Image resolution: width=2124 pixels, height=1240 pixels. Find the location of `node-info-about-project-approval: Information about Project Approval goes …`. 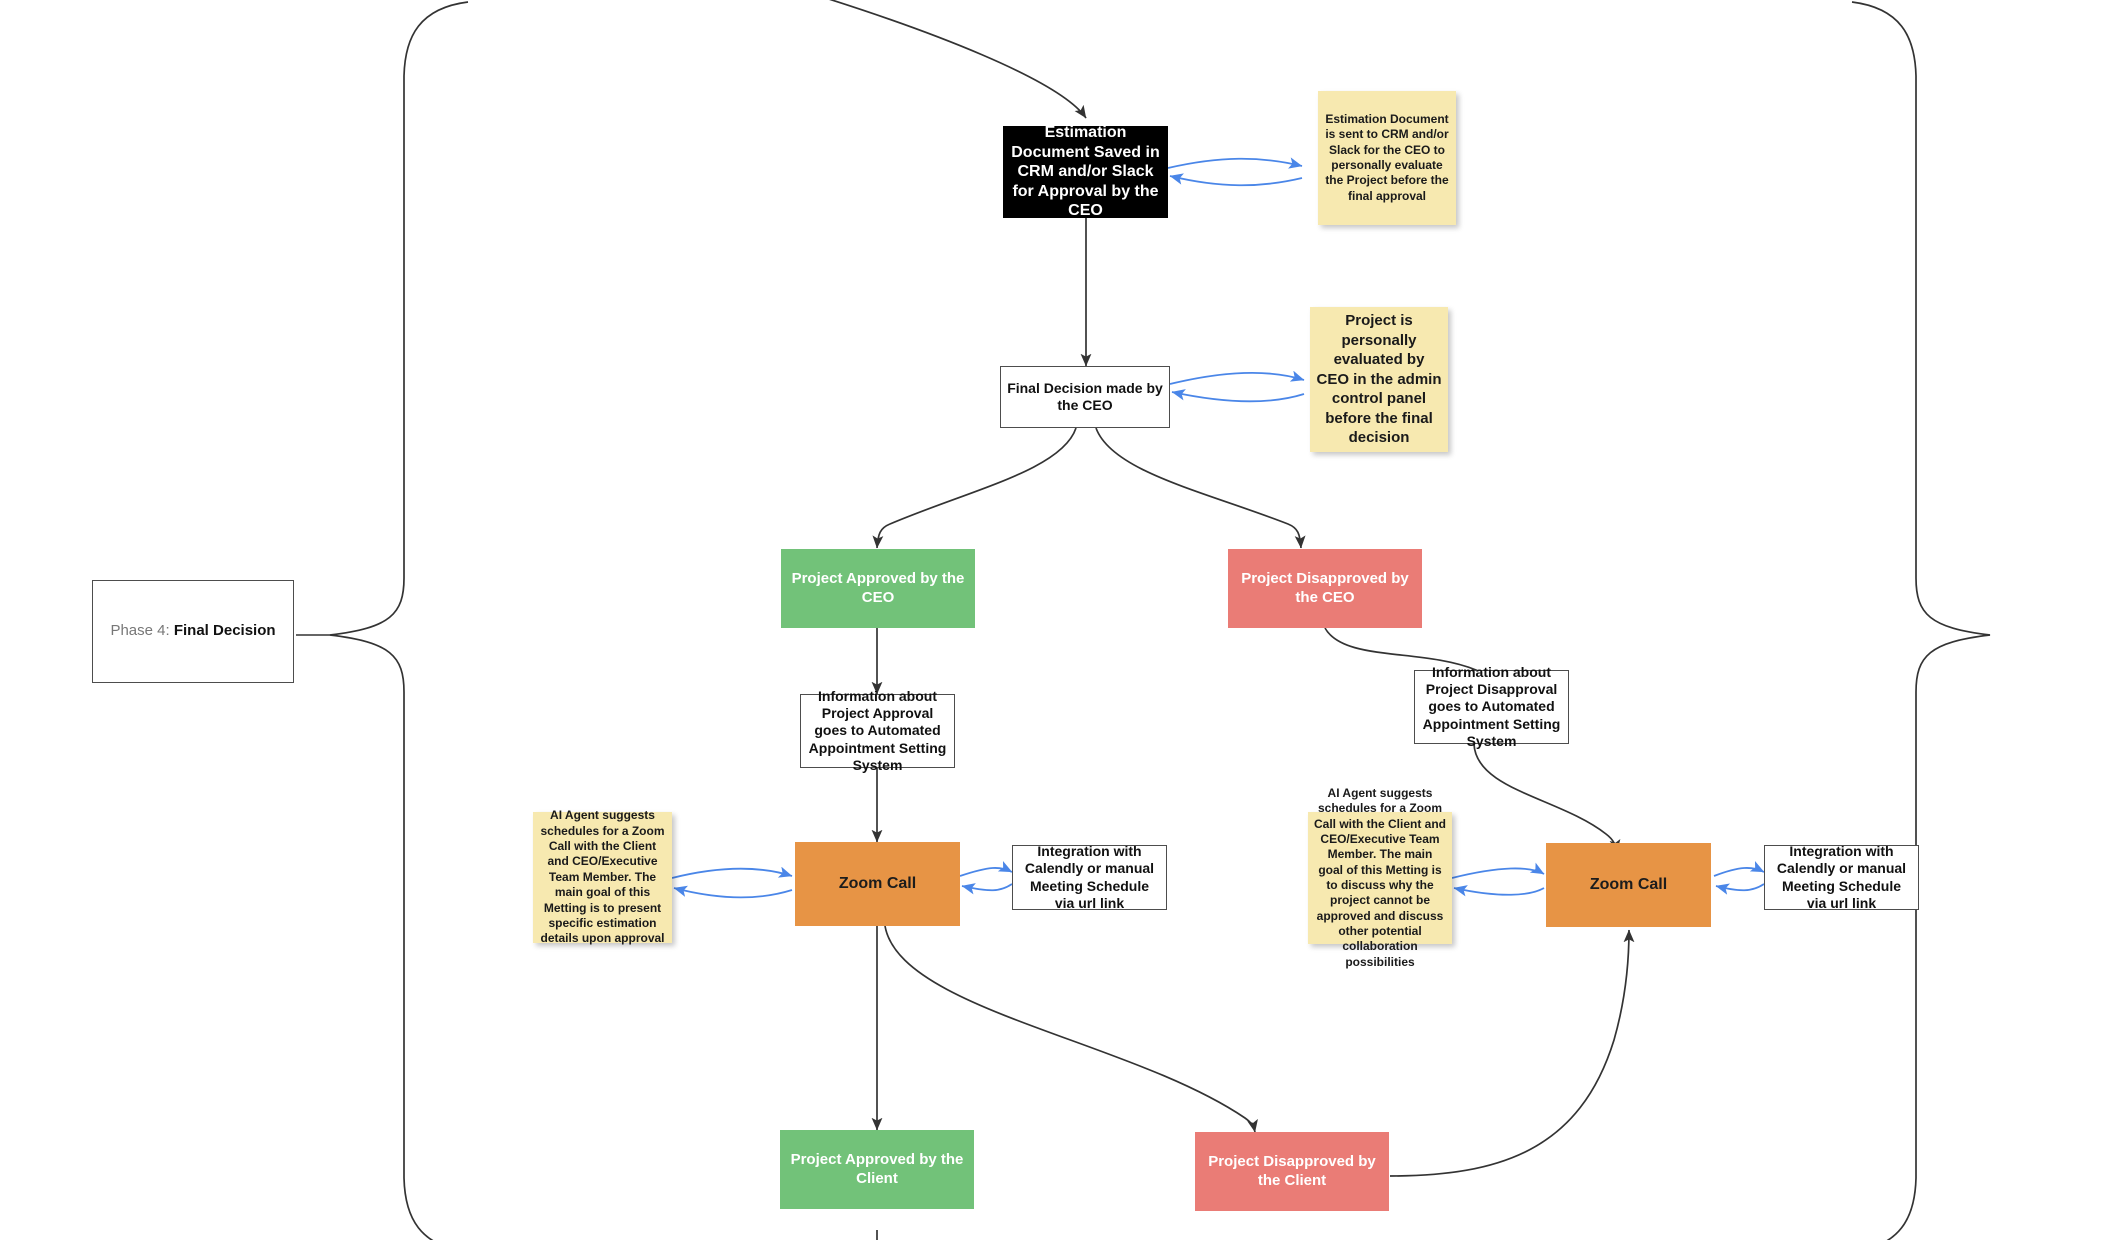

node-info-about-project-approval: Information about Project Approval goes … is located at coordinates (877, 730).